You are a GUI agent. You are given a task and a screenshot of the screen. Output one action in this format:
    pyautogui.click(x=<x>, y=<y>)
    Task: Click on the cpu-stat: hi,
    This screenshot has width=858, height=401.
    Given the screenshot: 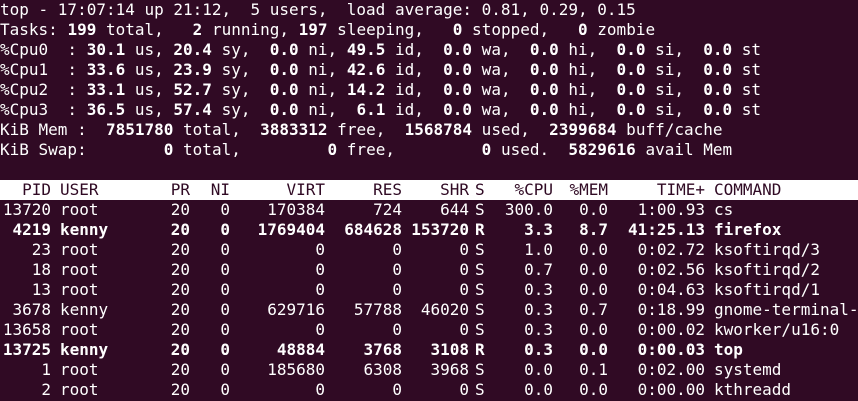 What is the action you would take?
    pyautogui.click(x=582, y=69)
    